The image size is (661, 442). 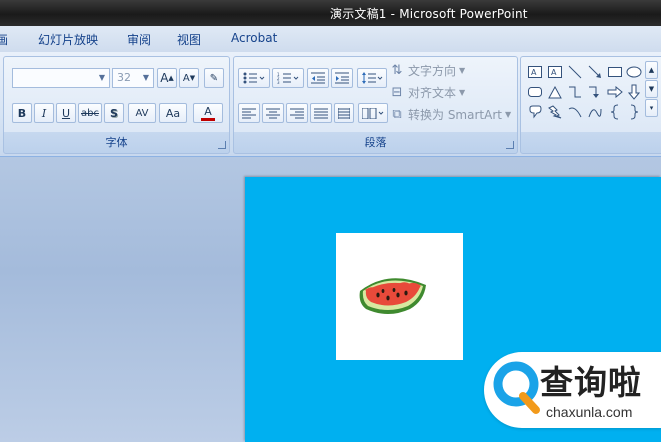 I want to click on indent-icon, so click(x=342, y=78).